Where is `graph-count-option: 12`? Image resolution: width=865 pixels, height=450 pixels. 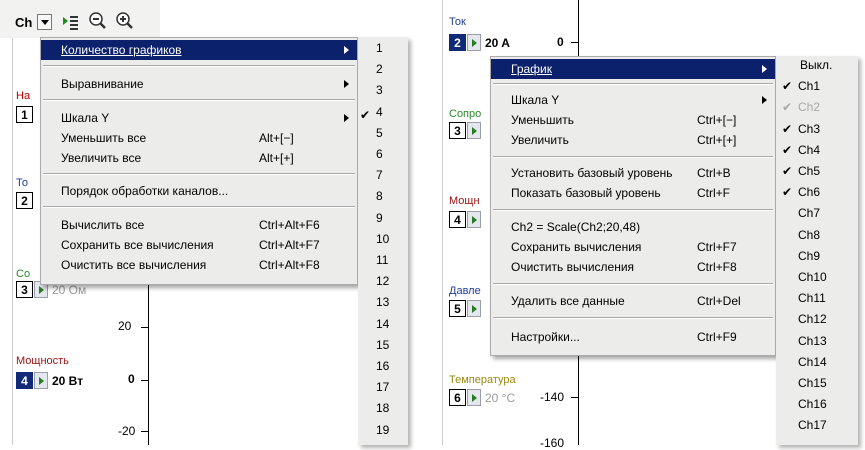
graph-count-option: 12 is located at coordinates (382, 281).